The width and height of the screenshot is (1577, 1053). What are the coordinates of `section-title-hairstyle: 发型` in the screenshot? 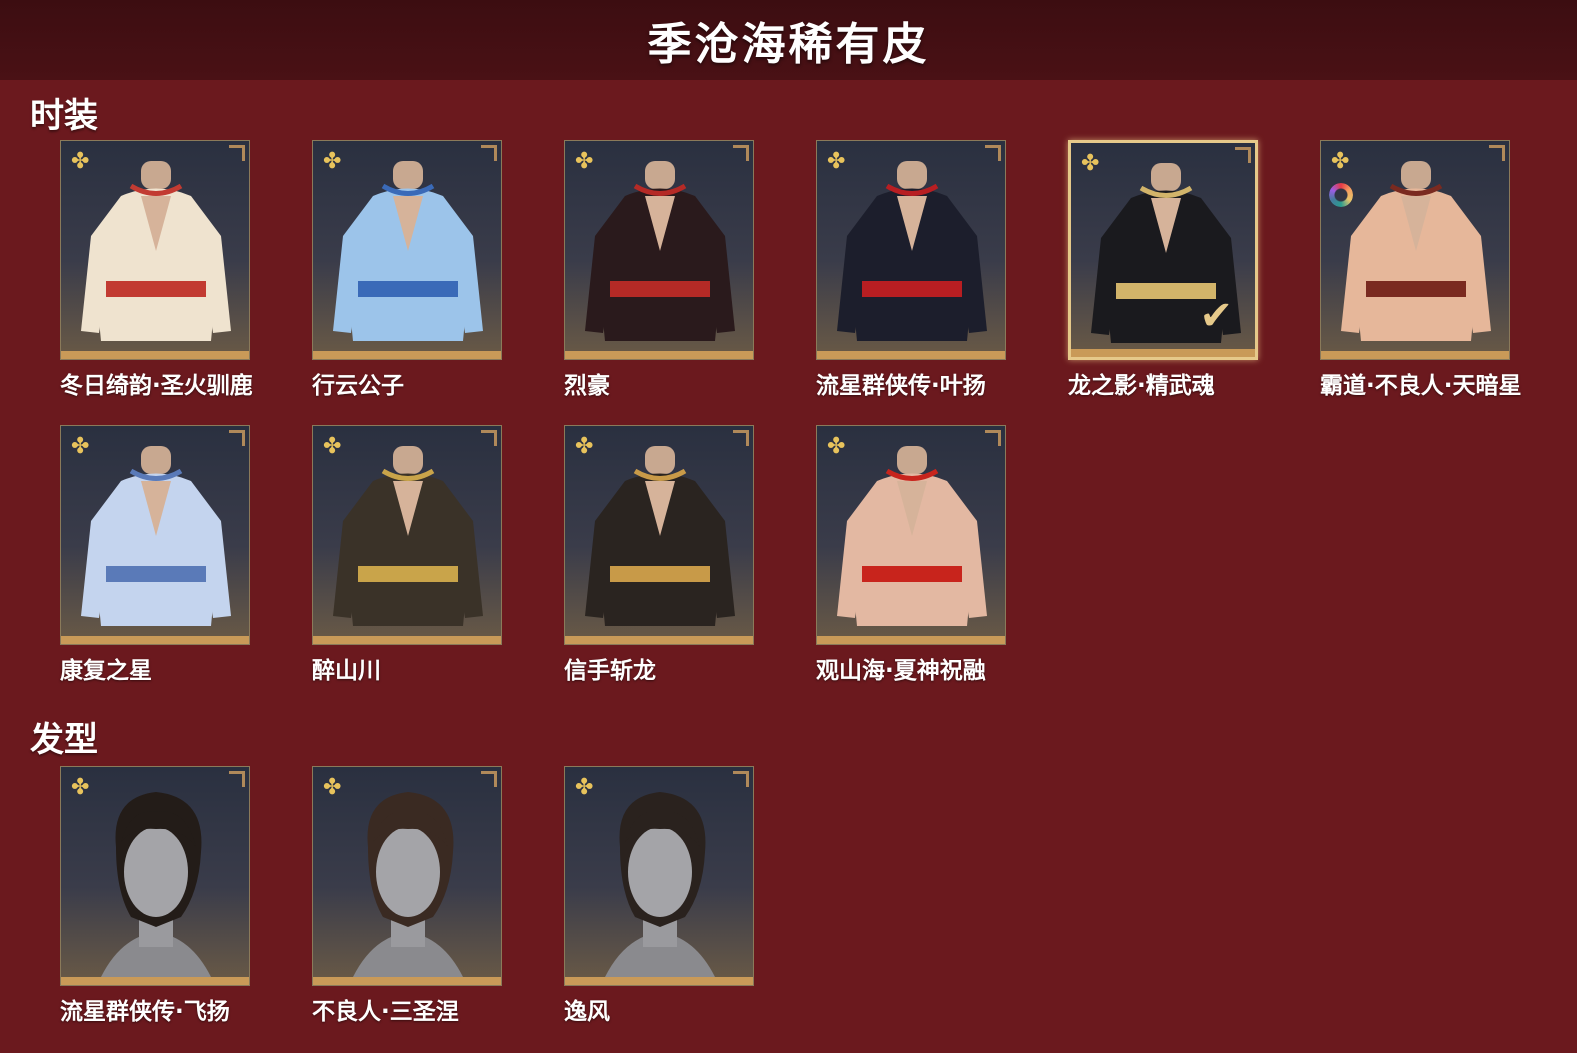 It's located at (64, 740).